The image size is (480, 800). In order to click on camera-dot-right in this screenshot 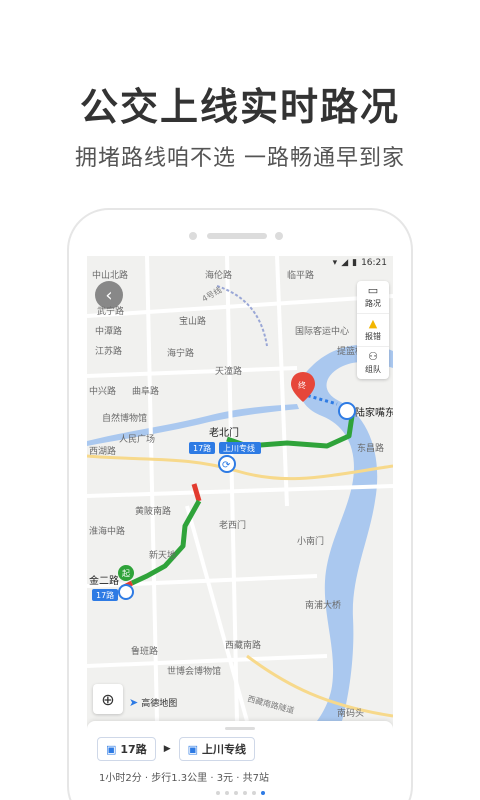, I will do `click(279, 236)`.